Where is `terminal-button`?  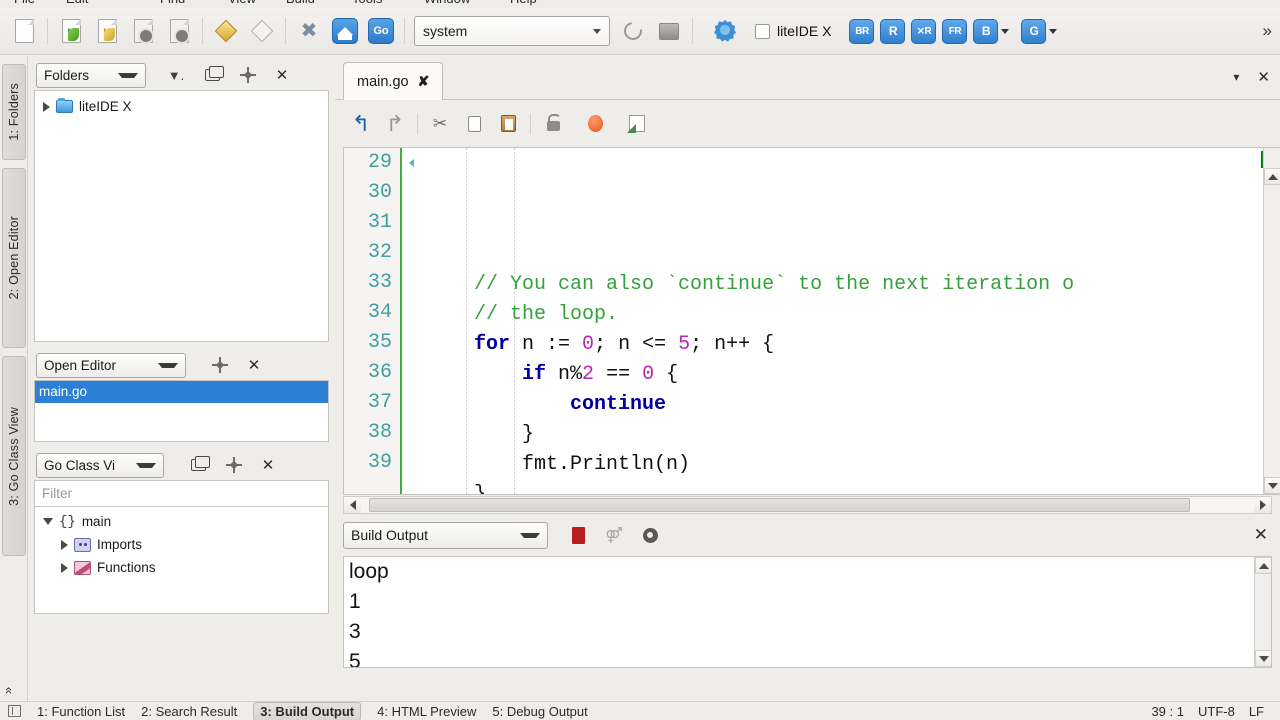
terminal-button is located at coordinates (669, 31).